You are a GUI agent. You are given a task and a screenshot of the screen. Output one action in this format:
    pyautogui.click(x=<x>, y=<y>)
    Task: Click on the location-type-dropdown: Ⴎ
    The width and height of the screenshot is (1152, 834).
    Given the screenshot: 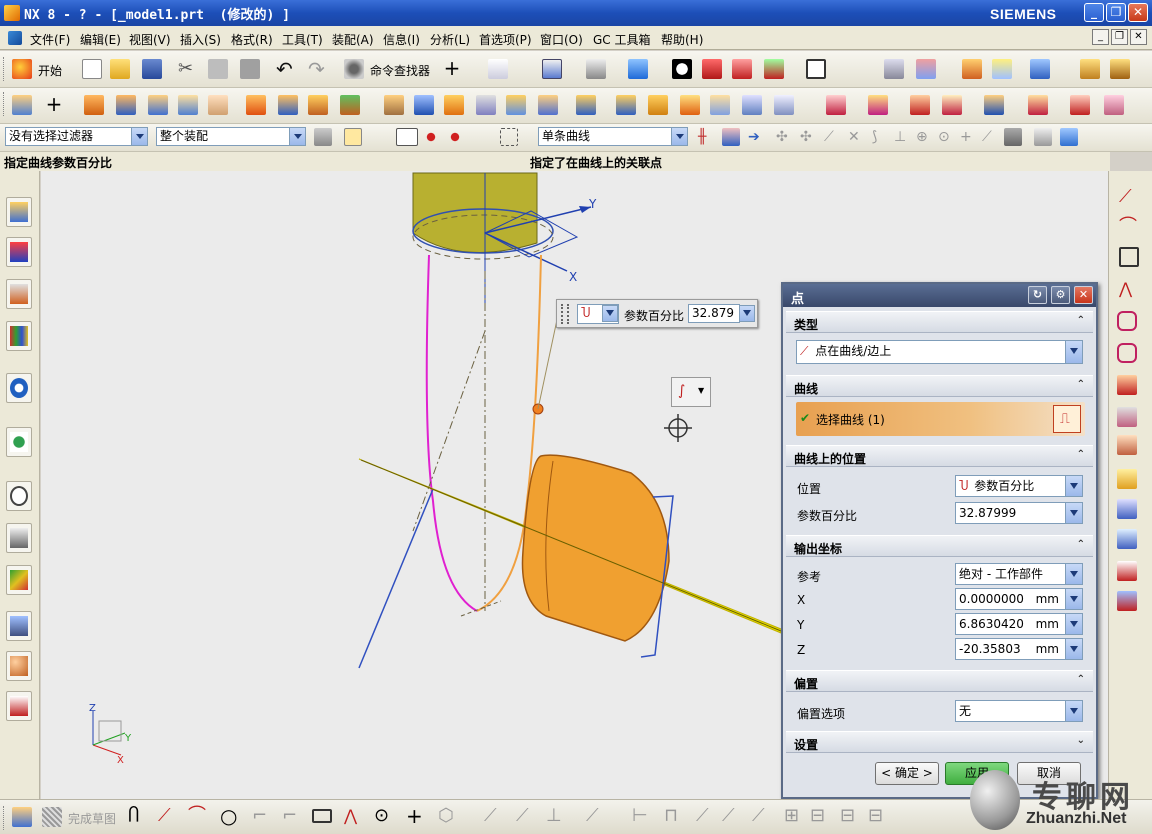 What is the action you would take?
    pyautogui.click(x=598, y=314)
    